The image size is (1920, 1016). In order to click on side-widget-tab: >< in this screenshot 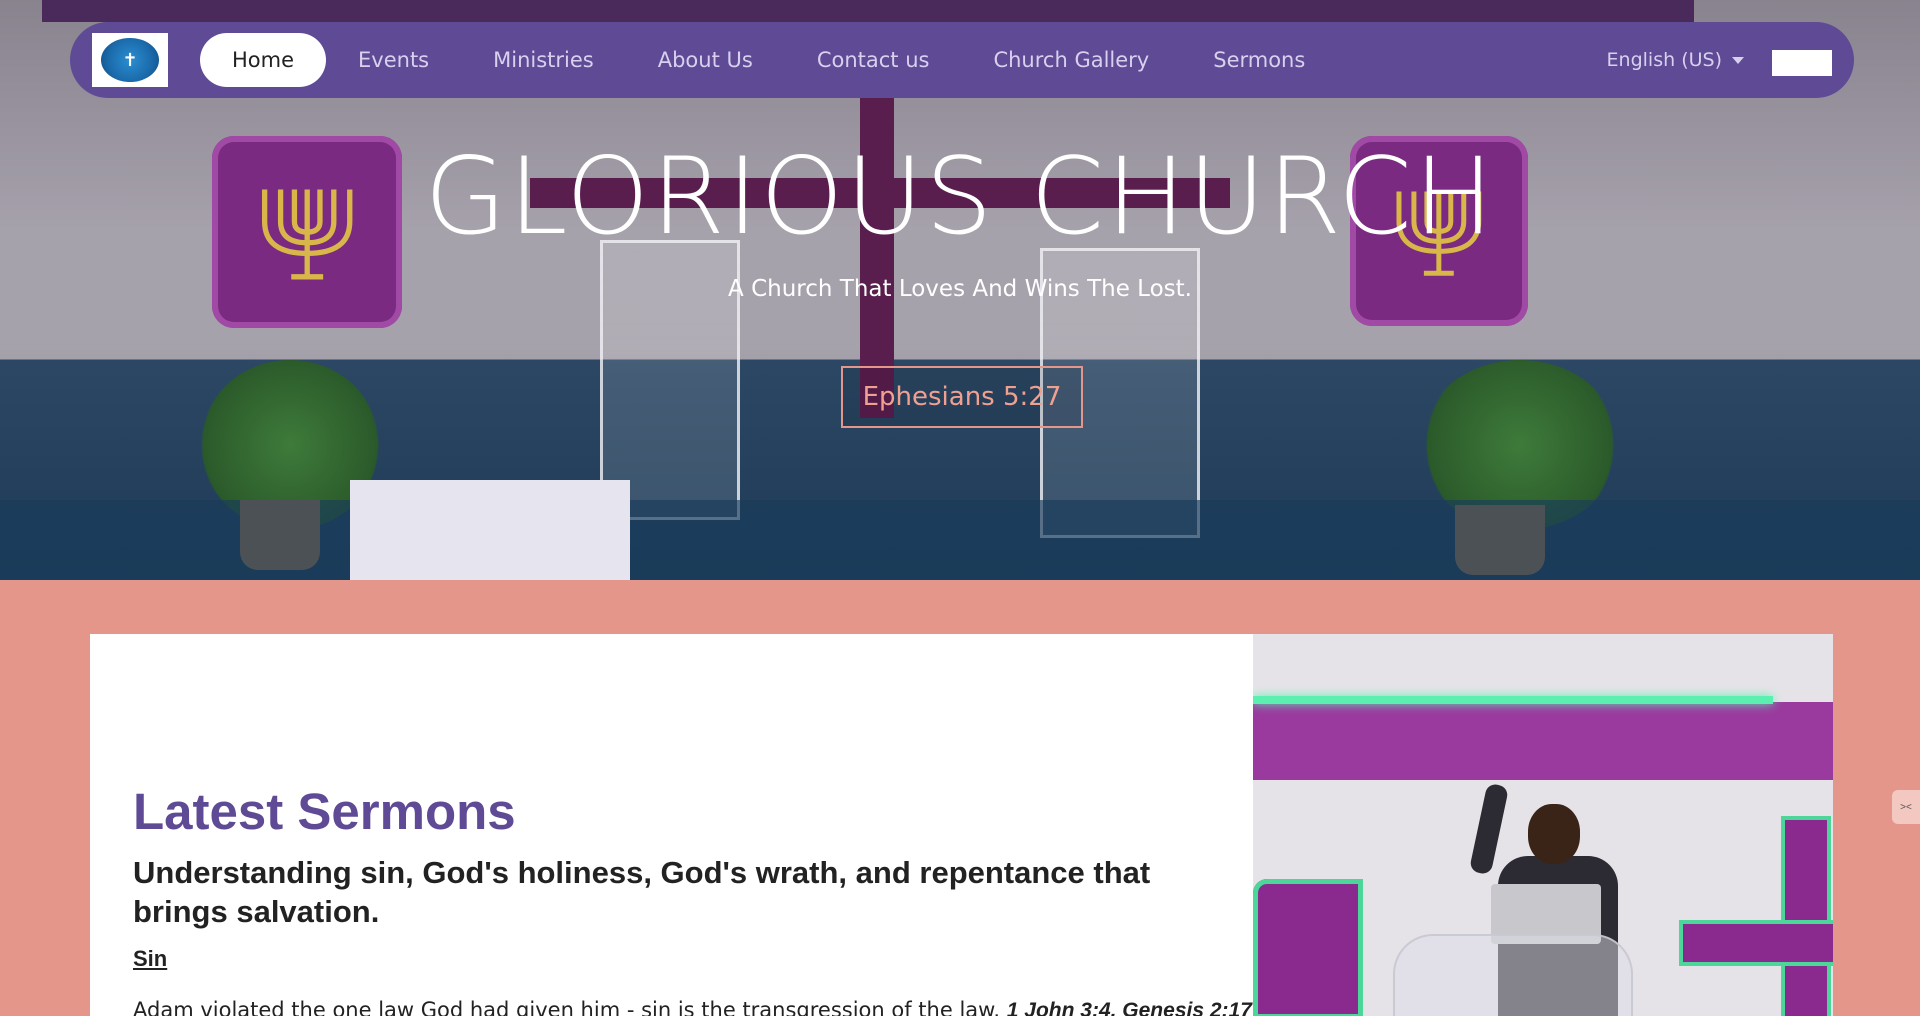, I will do `click(1906, 807)`.